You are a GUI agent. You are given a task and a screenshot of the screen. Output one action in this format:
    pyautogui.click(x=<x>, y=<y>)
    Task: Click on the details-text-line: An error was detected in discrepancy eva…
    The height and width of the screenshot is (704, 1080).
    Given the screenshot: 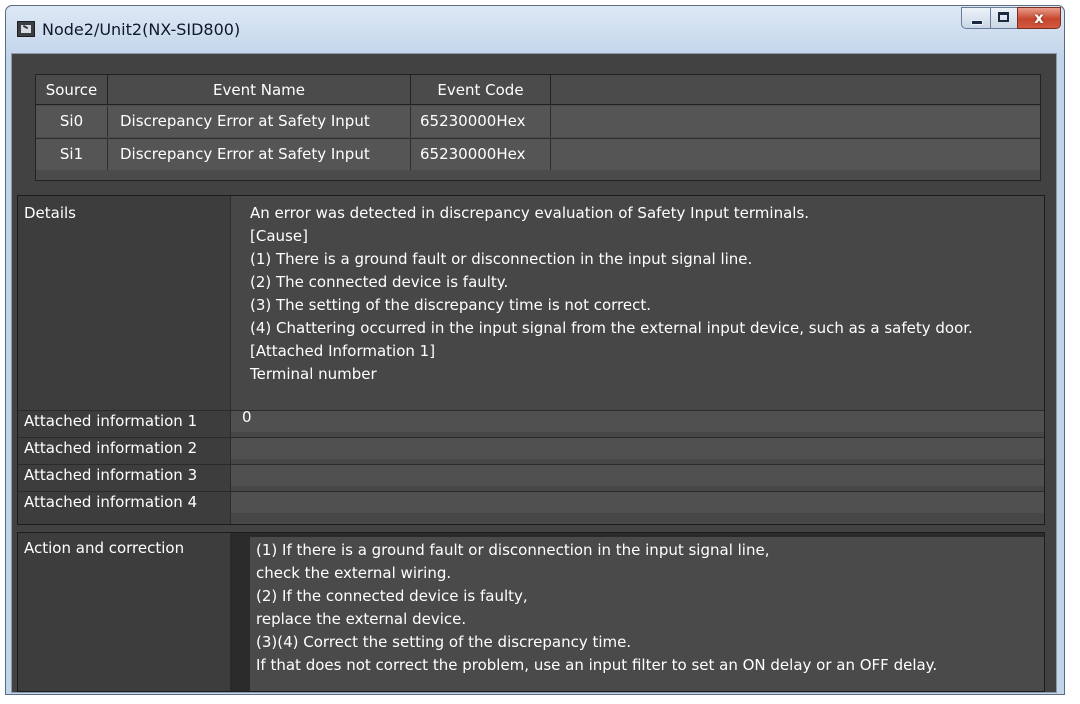 What is the action you would take?
    pyautogui.click(x=530, y=213)
    